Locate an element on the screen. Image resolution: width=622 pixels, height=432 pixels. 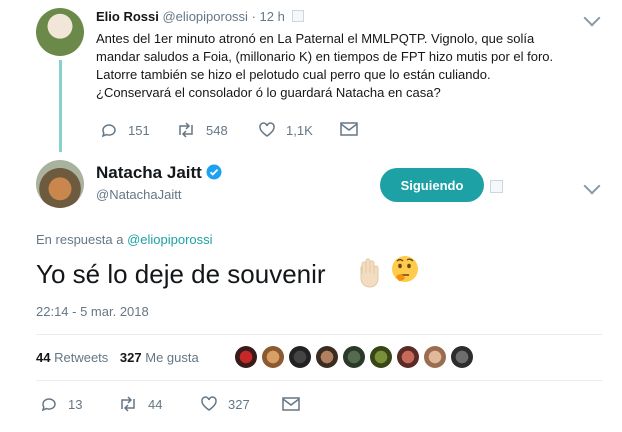
reply-action-reply: 151 is located at coordinates (125, 130).